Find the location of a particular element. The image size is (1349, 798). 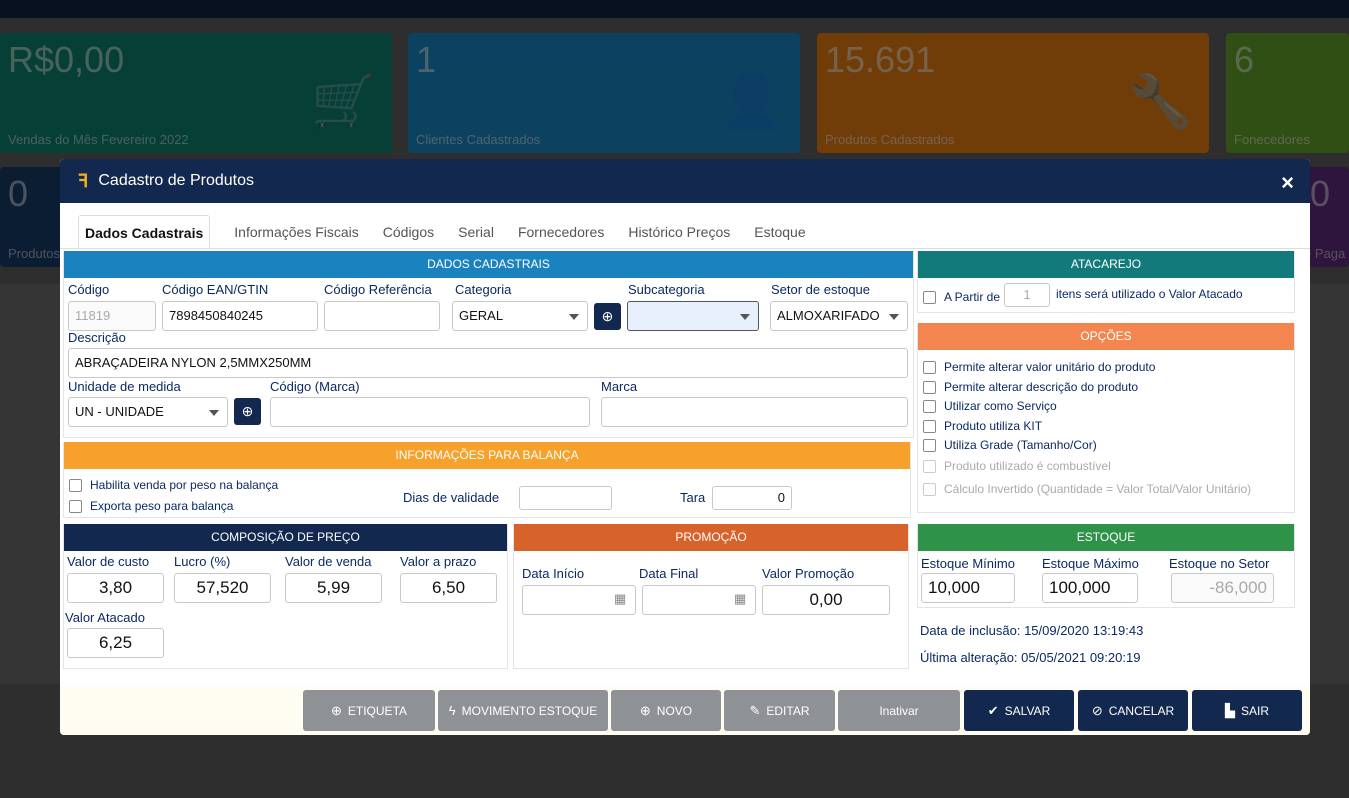

valor-promocao-label: Valor Promoção is located at coordinates (808, 573).